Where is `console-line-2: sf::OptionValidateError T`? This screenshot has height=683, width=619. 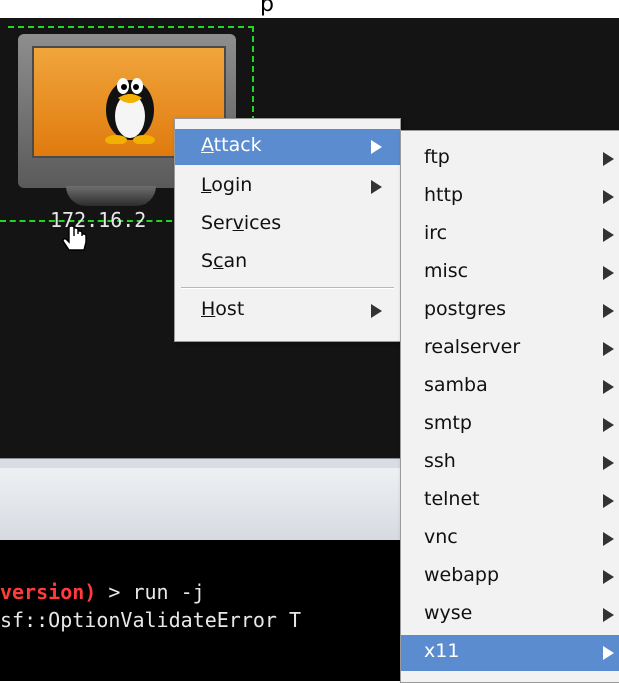
console-line-2: sf::OptionValidateError T is located at coordinates (151, 620).